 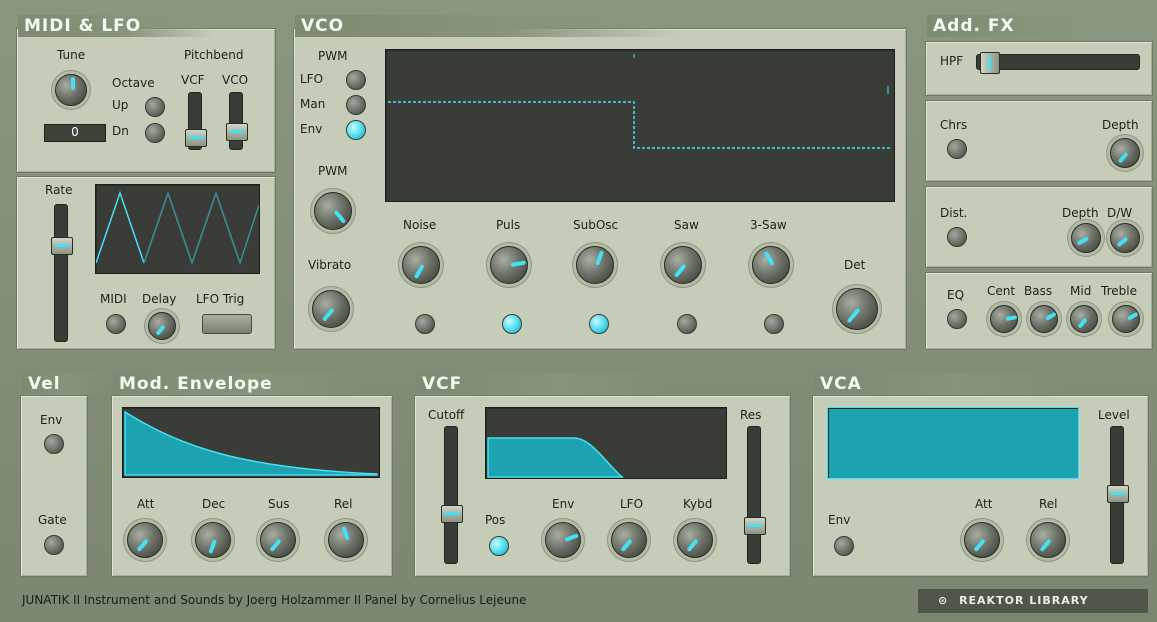 What do you see at coordinates (1125, 153) in the screenshot?
I see `chorus-depth-knob` at bounding box center [1125, 153].